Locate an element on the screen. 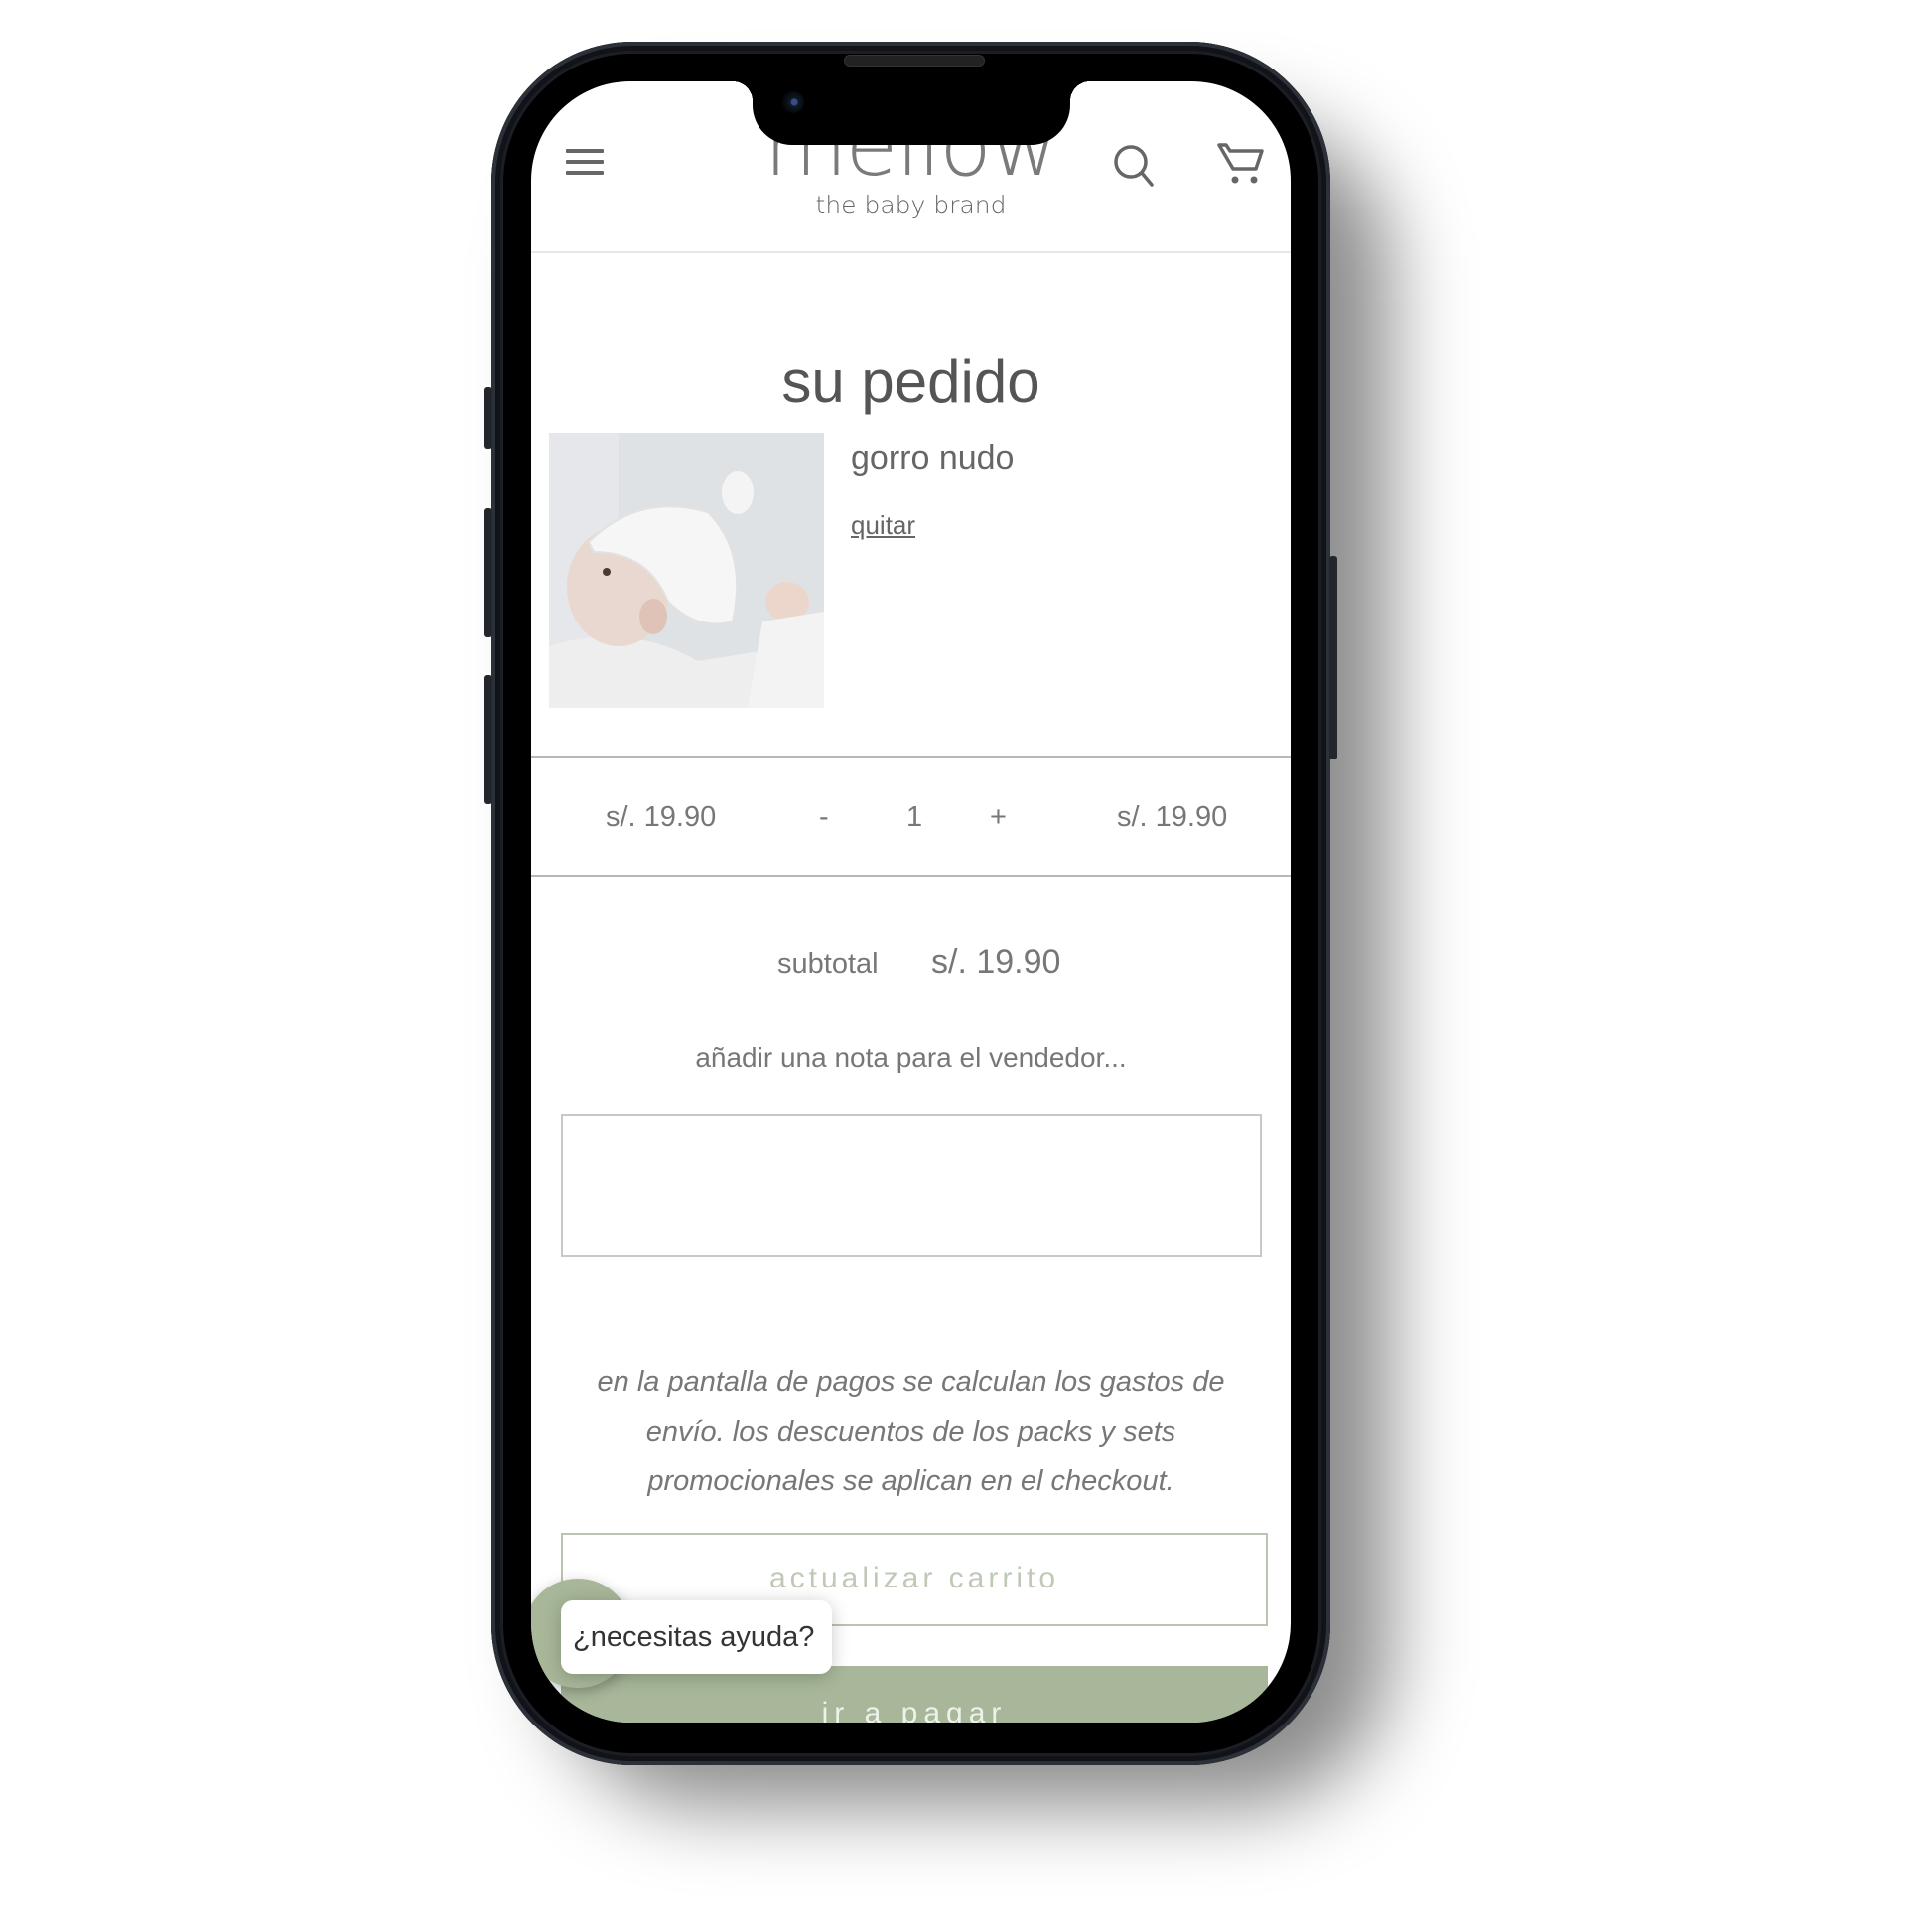 The width and height of the screenshot is (1932, 1932). front-camera-icon is located at coordinates (793, 102).